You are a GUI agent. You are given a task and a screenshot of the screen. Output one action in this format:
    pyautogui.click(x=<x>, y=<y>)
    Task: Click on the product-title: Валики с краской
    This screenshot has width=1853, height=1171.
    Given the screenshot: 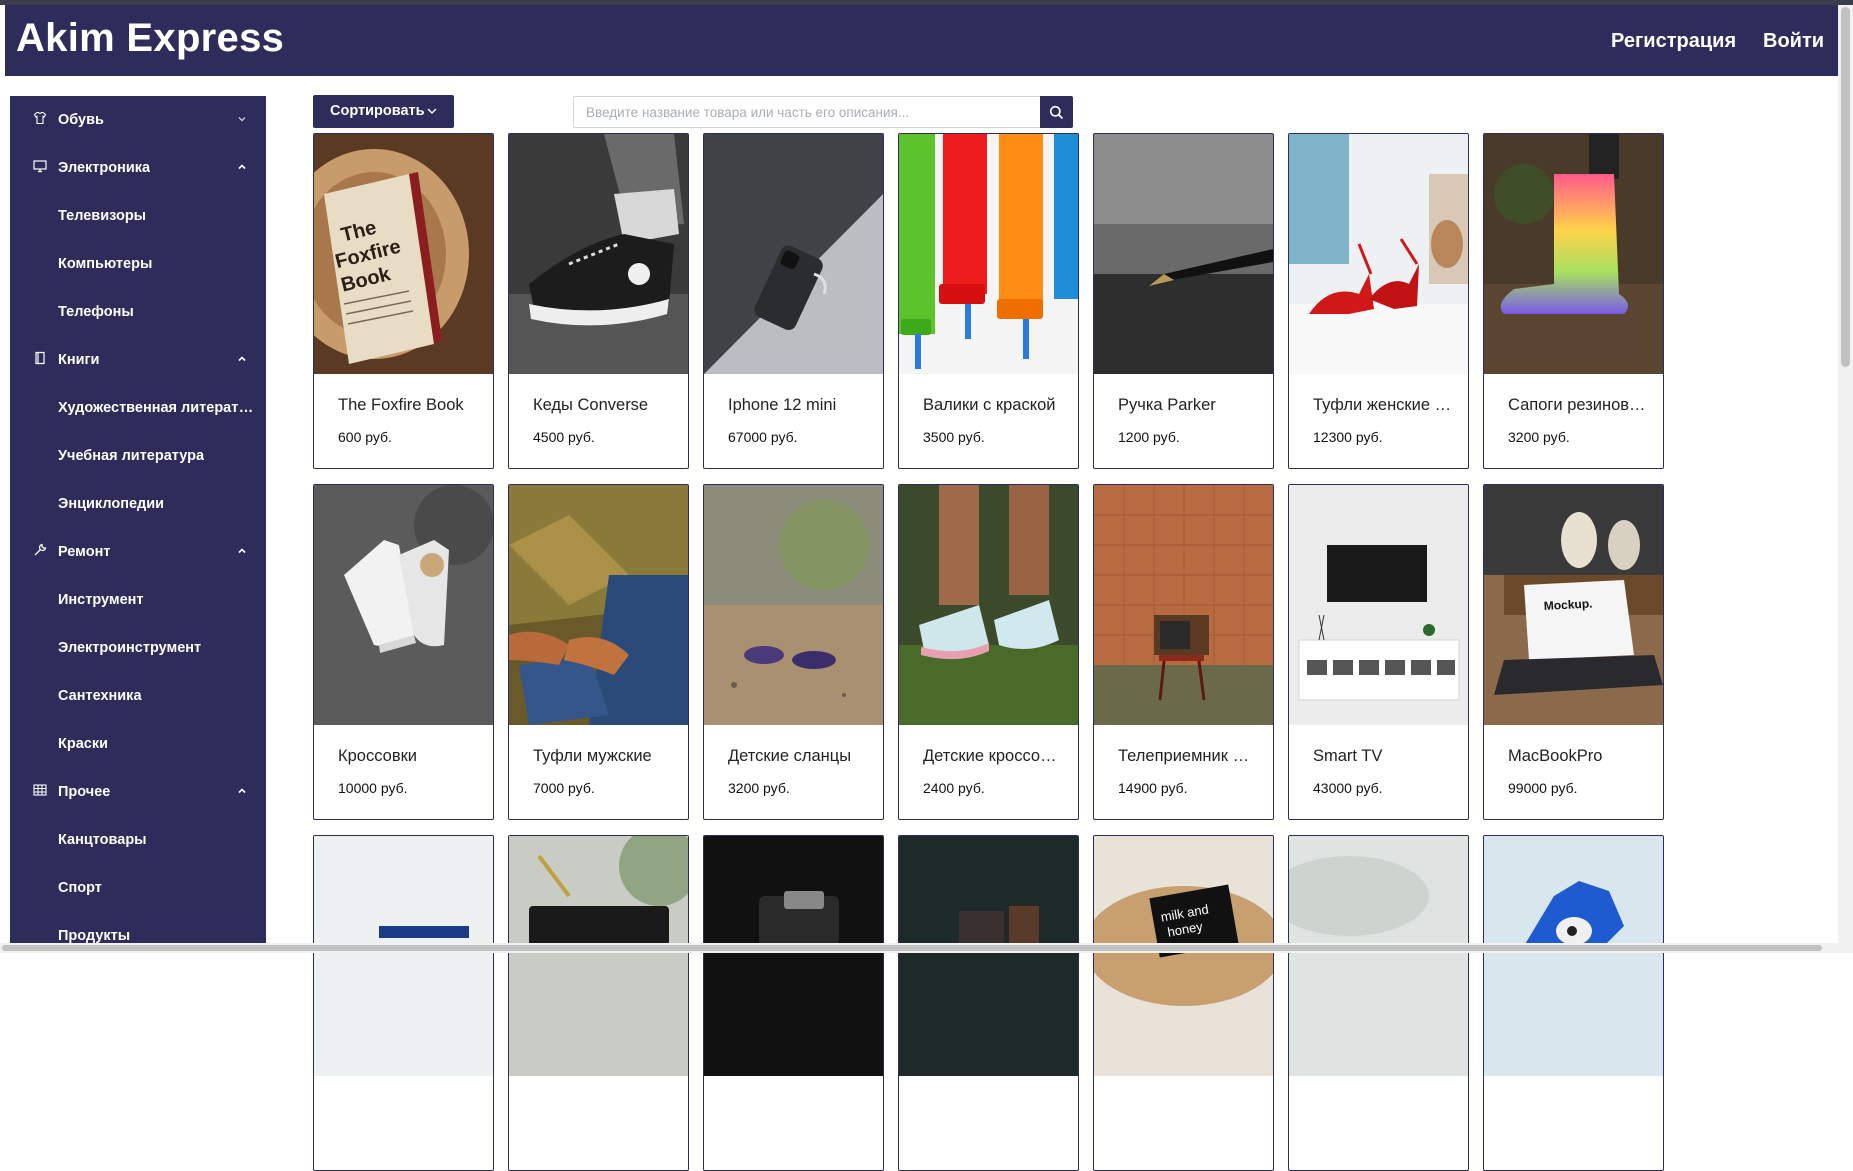 What is the action you would take?
    pyautogui.click(x=993, y=405)
    